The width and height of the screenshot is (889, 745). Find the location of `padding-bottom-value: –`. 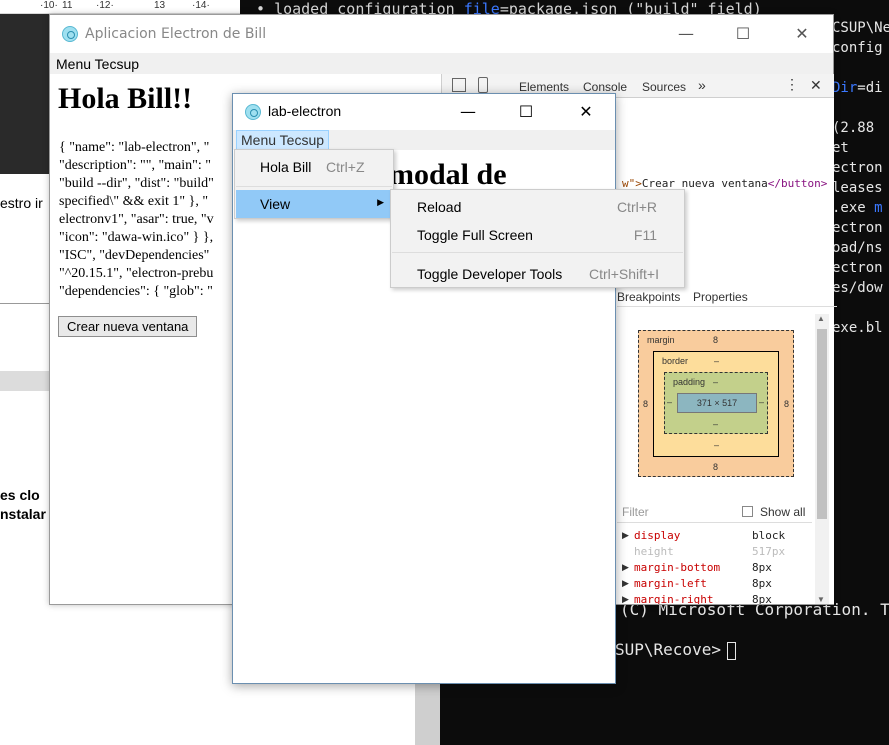

padding-bottom-value: – is located at coordinates (716, 424).